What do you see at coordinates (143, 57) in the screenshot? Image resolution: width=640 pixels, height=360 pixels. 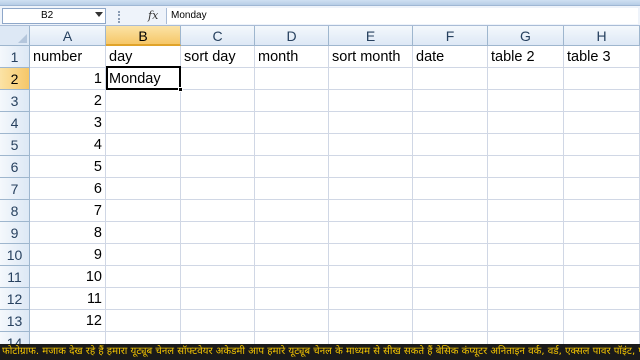 I see `cell-b1: day` at bounding box center [143, 57].